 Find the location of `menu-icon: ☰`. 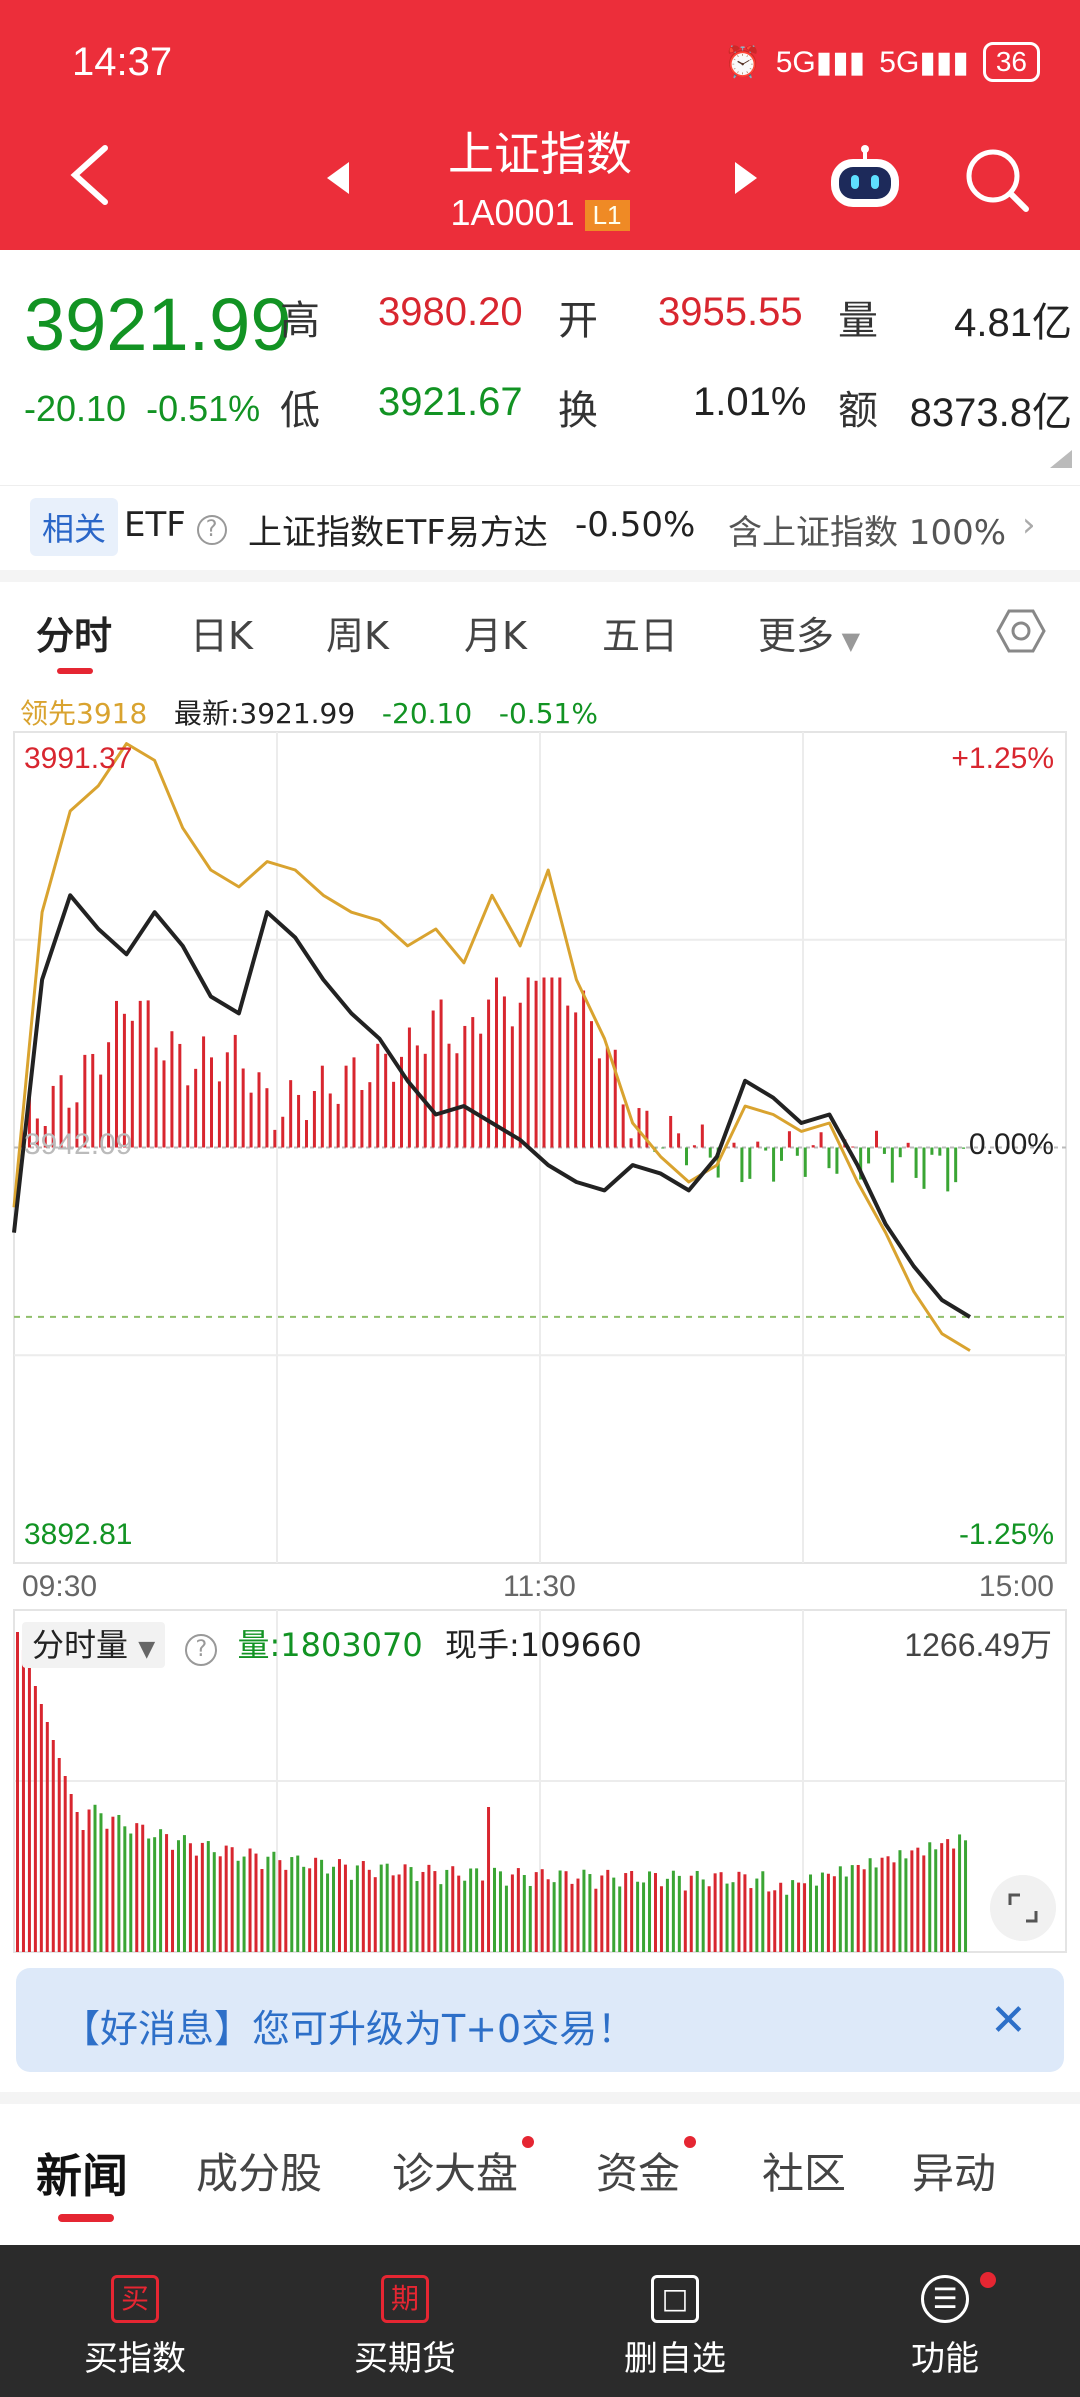

menu-icon: ☰ is located at coordinates (945, 2299).